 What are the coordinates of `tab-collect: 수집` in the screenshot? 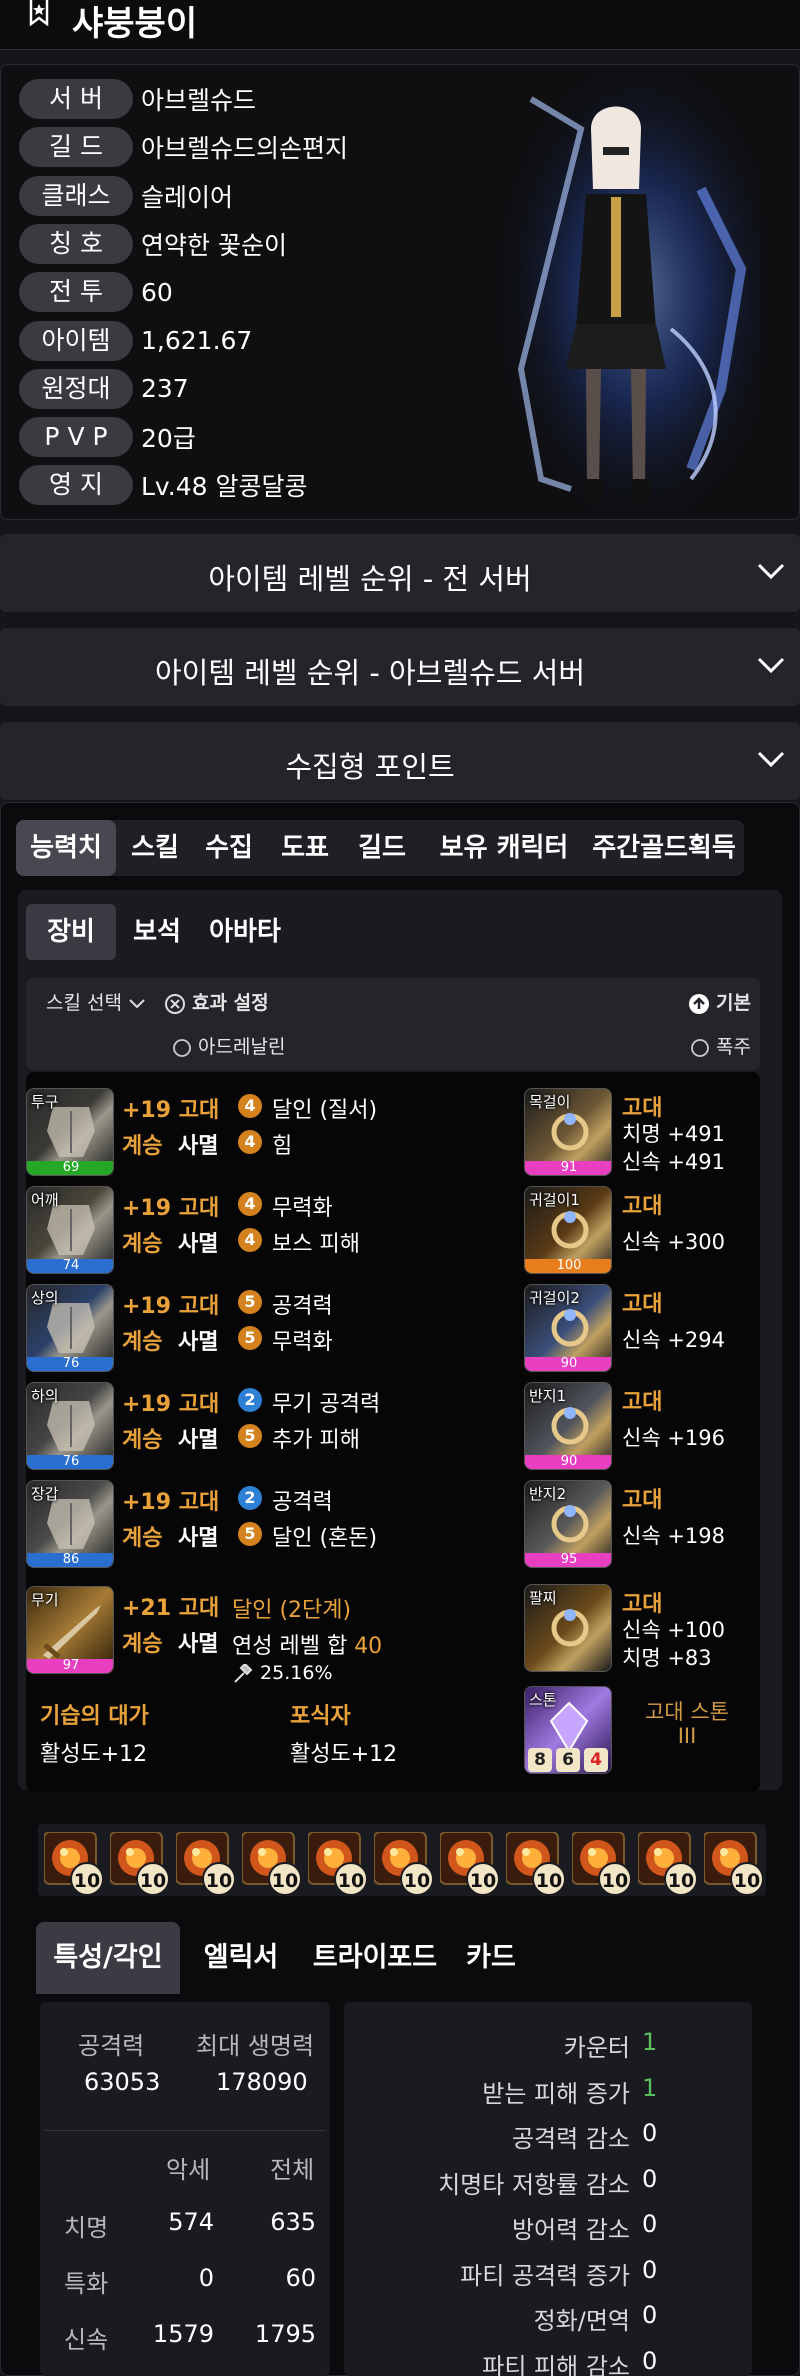 It's located at (229, 848).